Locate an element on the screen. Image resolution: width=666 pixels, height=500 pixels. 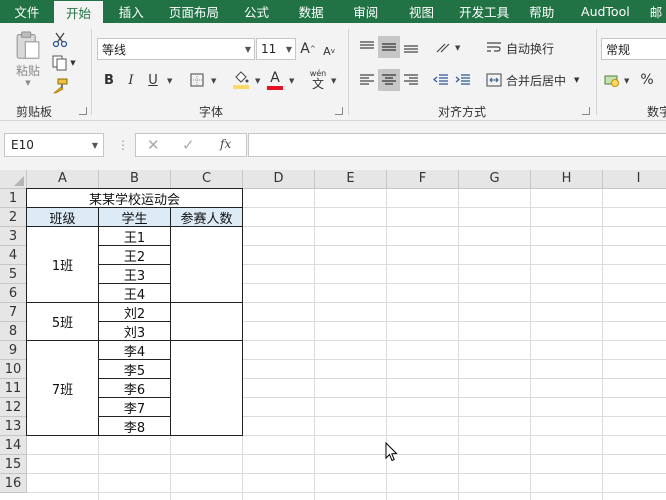
tab-view: 视图 is located at coordinates (422, 11).